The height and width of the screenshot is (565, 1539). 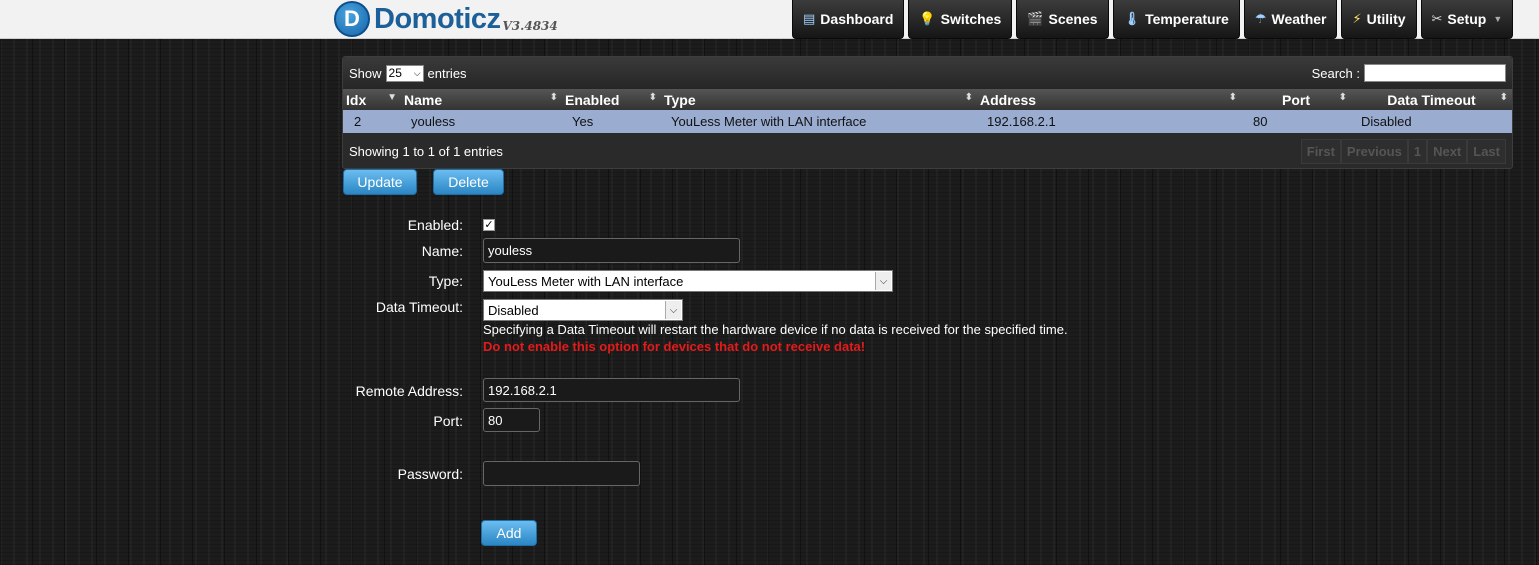 I want to click on page-length-control: Show 25 ⌵ entries, so click(x=408, y=73).